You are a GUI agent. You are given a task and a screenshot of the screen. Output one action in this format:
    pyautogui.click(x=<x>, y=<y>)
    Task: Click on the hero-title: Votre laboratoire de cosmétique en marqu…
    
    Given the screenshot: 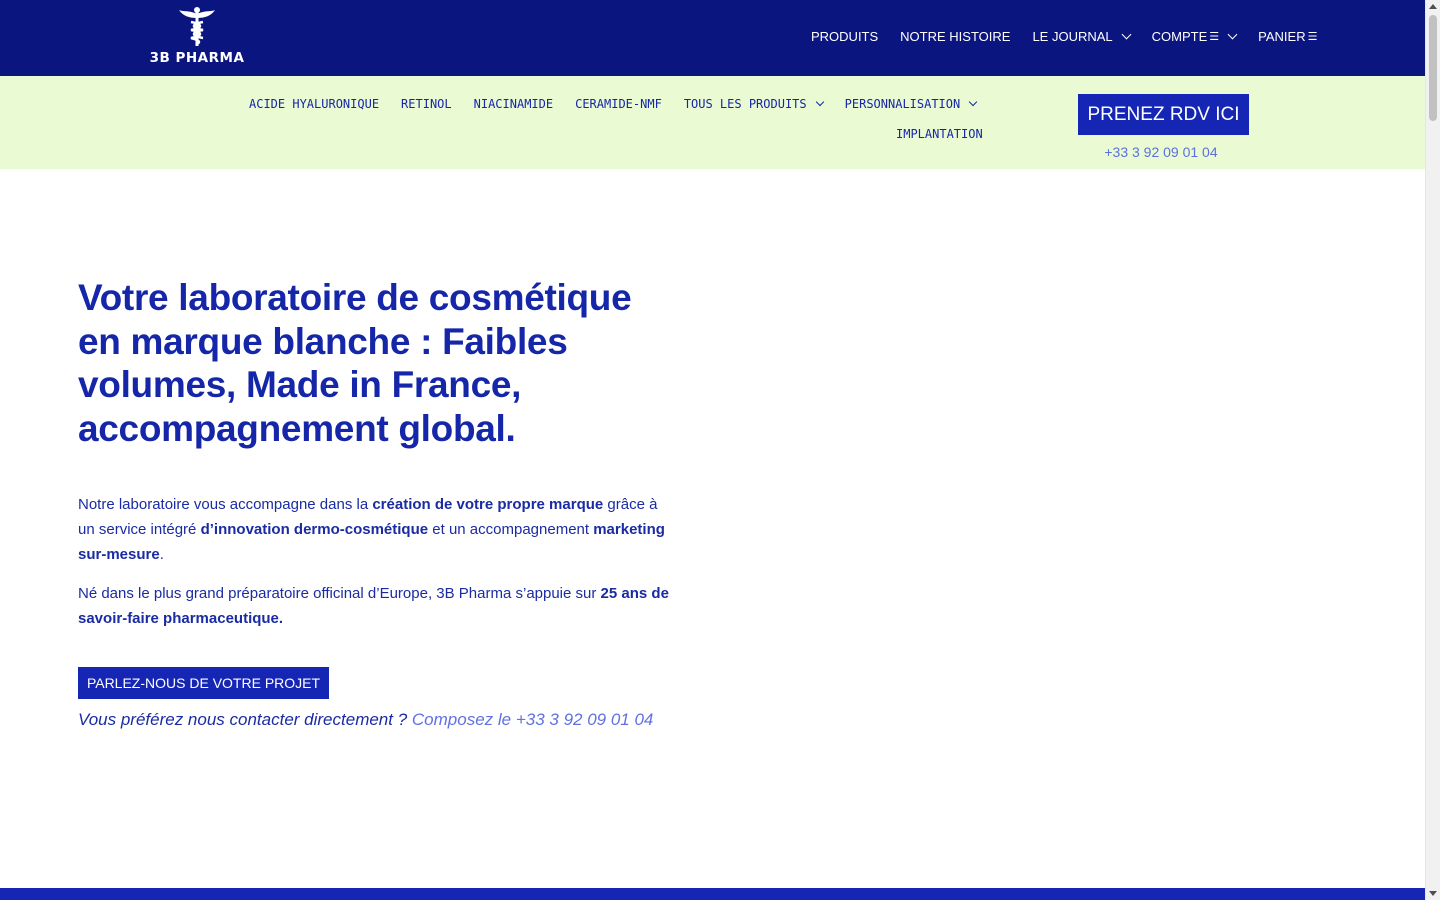 What is the action you would take?
    pyautogui.click(x=355, y=363)
    